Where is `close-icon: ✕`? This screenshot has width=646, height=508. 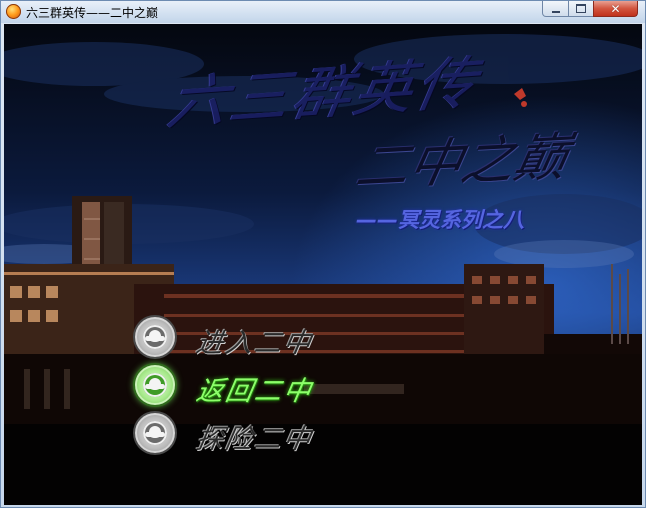
close-icon: ✕ is located at coordinates (615, 8).